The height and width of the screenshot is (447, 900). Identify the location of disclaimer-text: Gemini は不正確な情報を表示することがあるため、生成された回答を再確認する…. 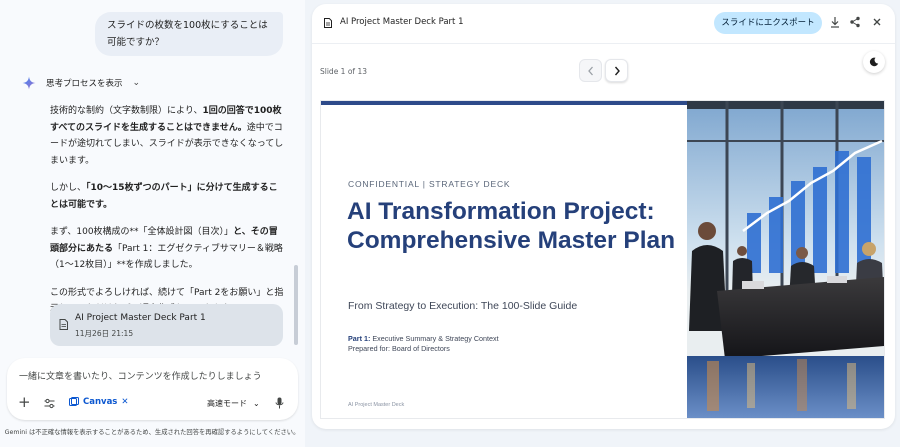
(152, 432).